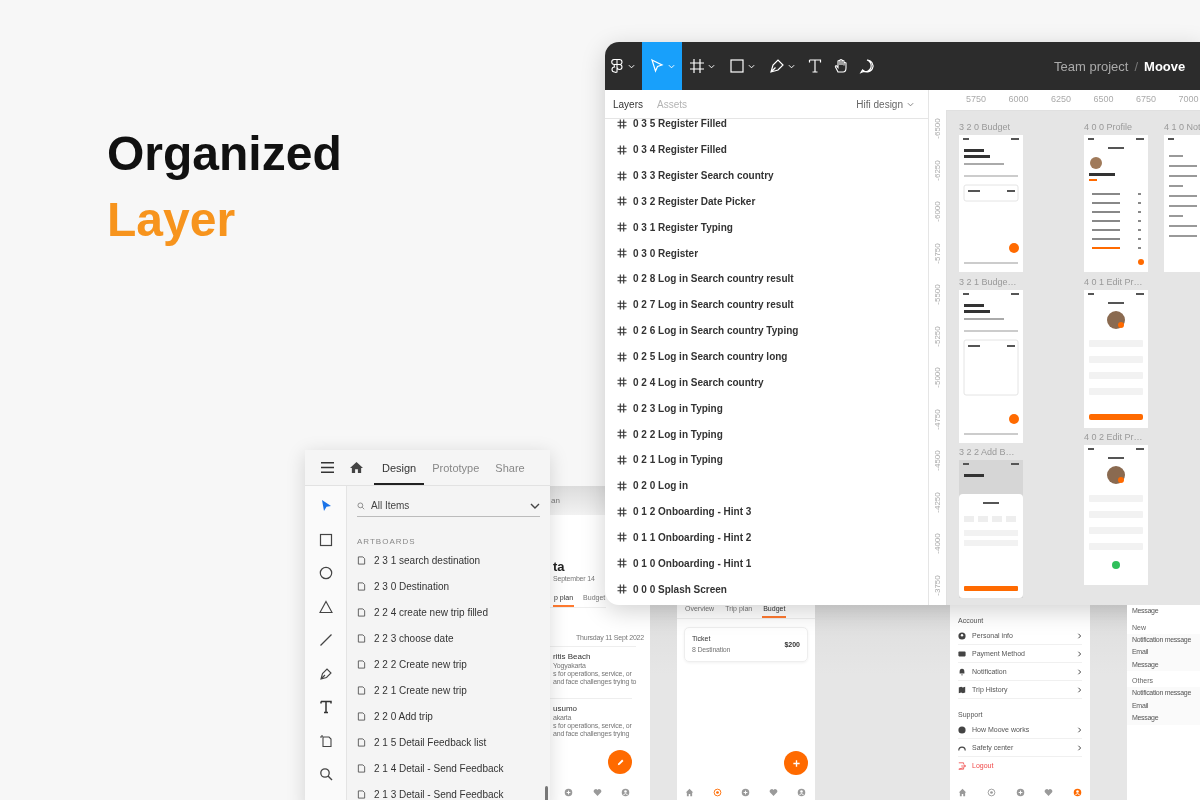 The width and height of the screenshot is (1200, 800). Describe the element at coordinates (766, 459) in the screenshot. I see `layer-row: 0 2 1 Log in Typing` at that location.